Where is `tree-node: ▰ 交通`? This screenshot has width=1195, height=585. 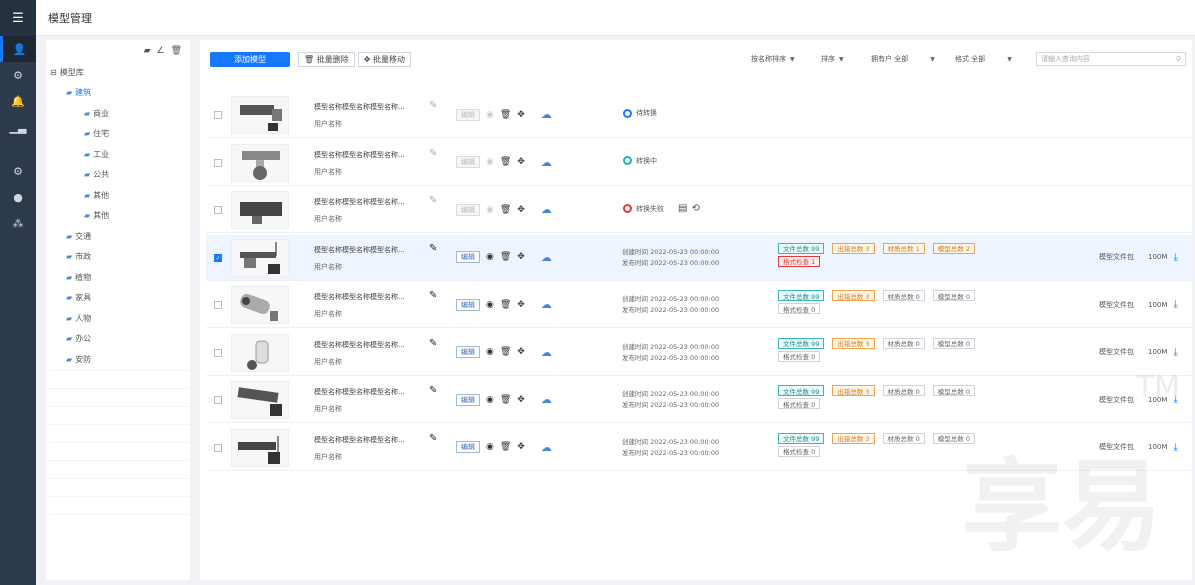 tree-node: ▰ 交通 is located at coordinates (118, 236).